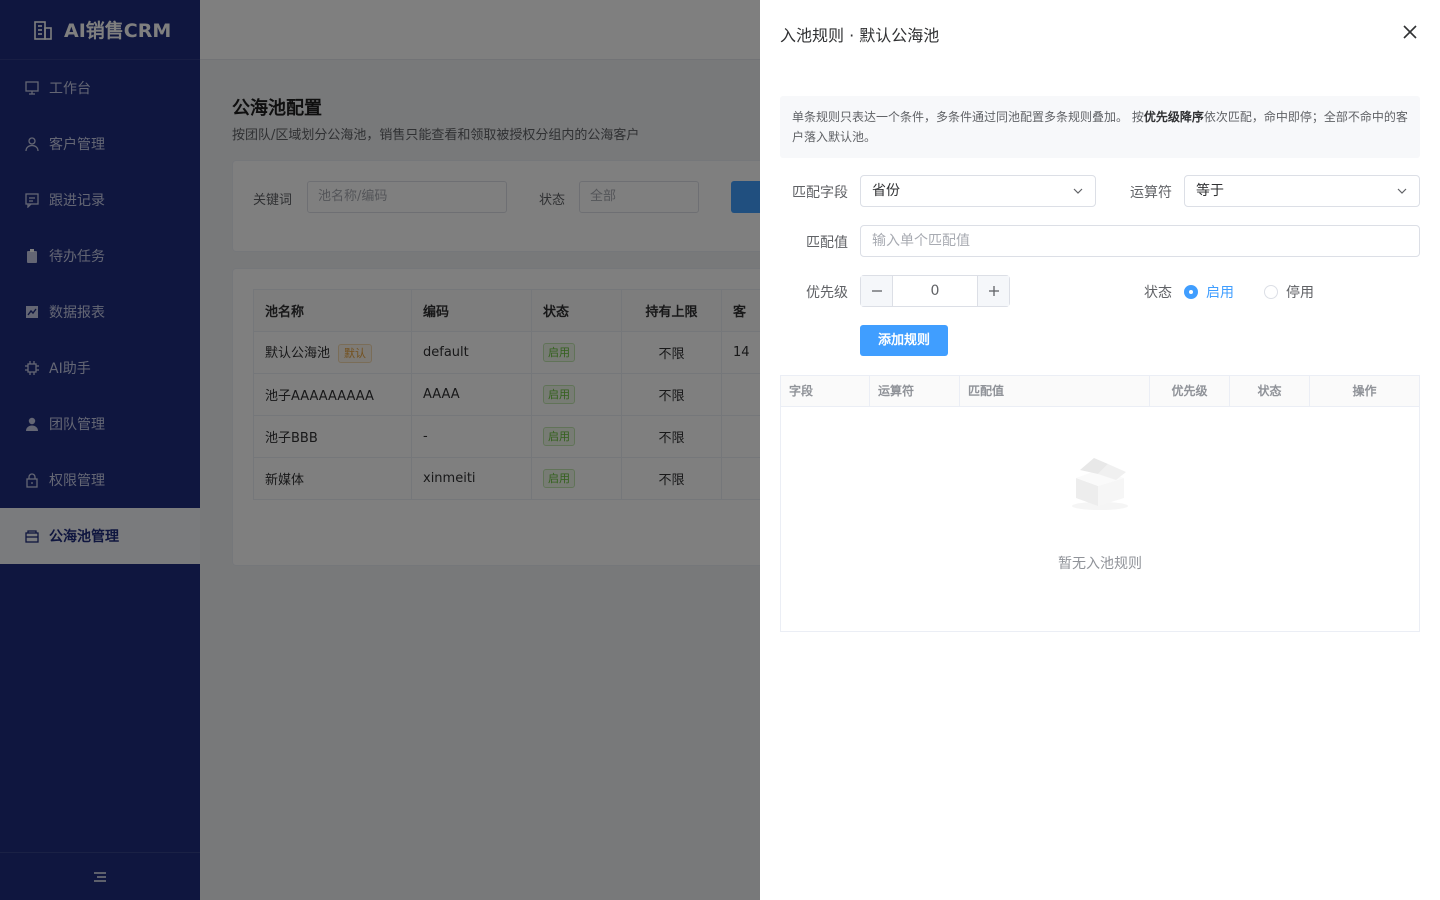 This screenshot has height=900, width=1440. I want to click on decrease-button, so click(877, 291).